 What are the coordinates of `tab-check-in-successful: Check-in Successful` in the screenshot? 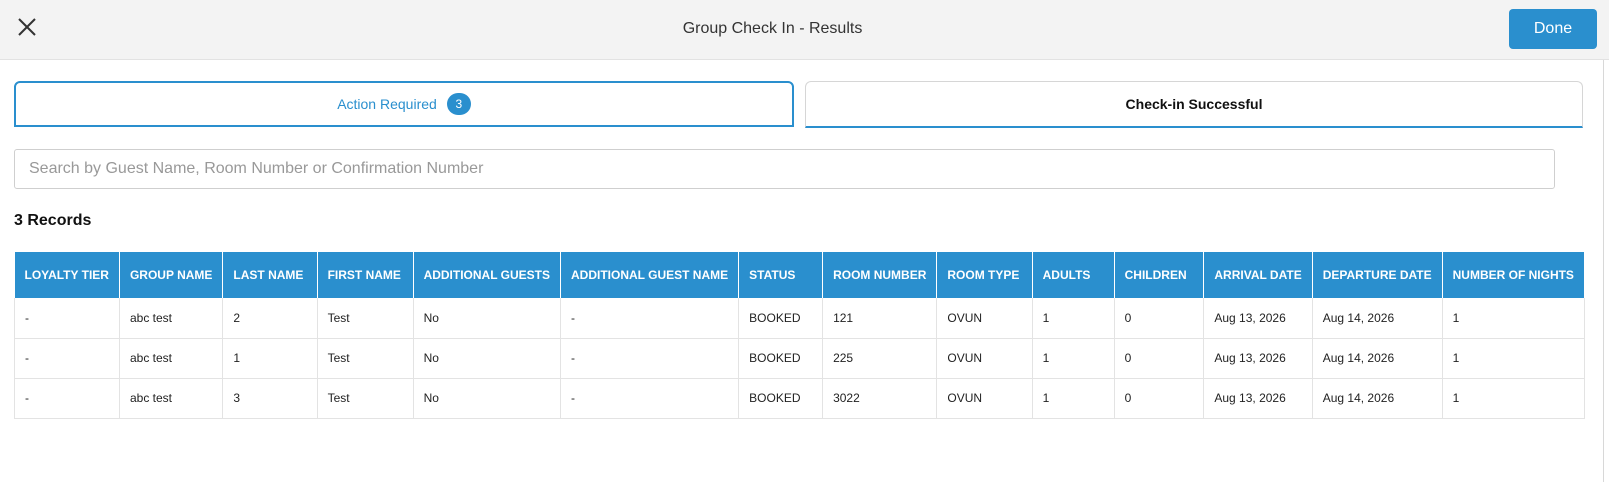 It's located at (1194, 104).